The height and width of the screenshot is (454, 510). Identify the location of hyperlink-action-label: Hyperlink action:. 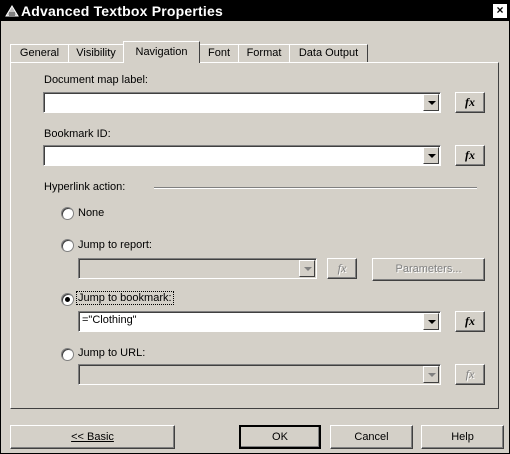
(85, 187).